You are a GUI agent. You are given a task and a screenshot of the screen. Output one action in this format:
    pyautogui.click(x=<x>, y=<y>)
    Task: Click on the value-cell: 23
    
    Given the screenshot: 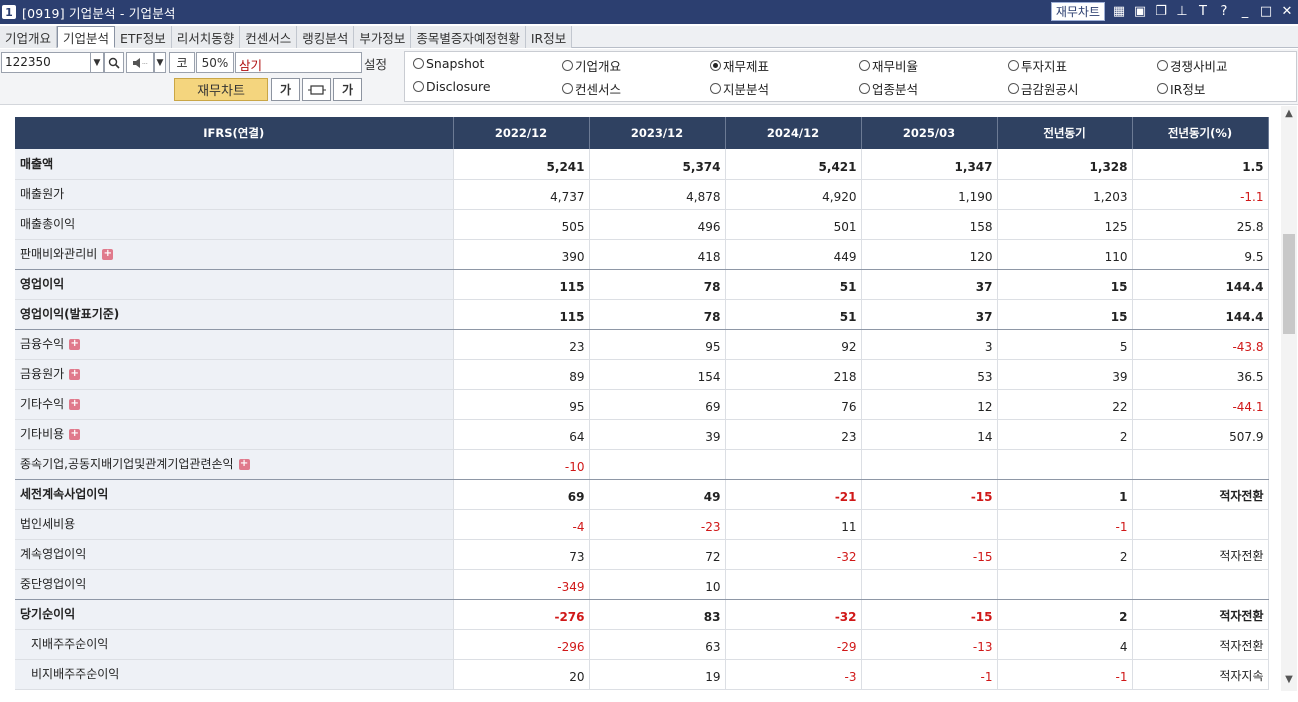 What is the action you would take?
    pyautogui.click(x=793, y=434)
    